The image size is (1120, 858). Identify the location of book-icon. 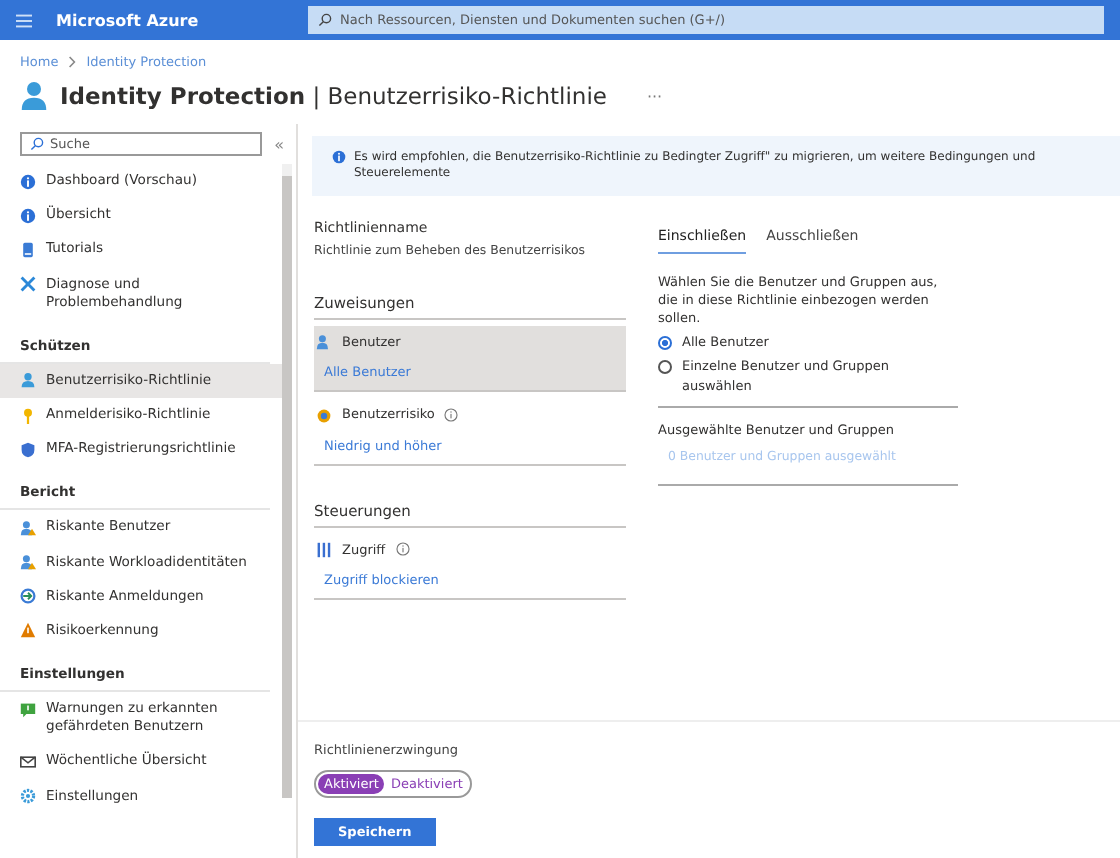
(28, 249).